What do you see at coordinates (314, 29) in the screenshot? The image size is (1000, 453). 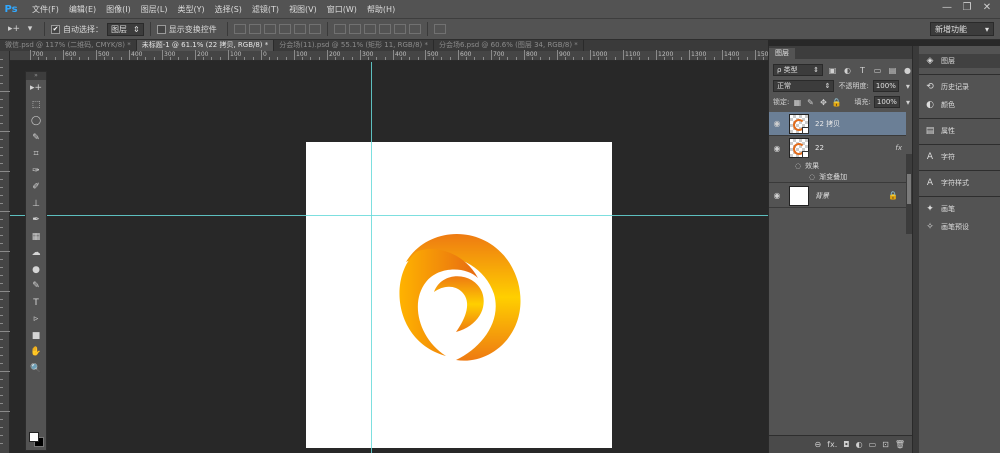 I see `align-right-icon` at bounding box center [314, 29].